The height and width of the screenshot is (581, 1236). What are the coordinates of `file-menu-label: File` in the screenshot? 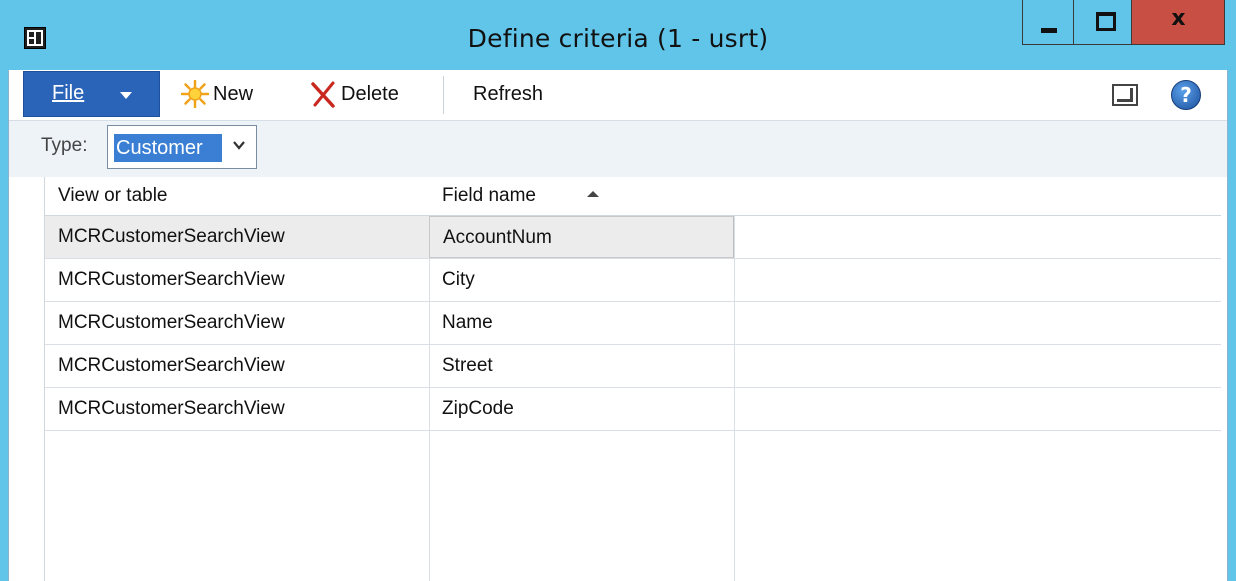 It's located at (68, 93).